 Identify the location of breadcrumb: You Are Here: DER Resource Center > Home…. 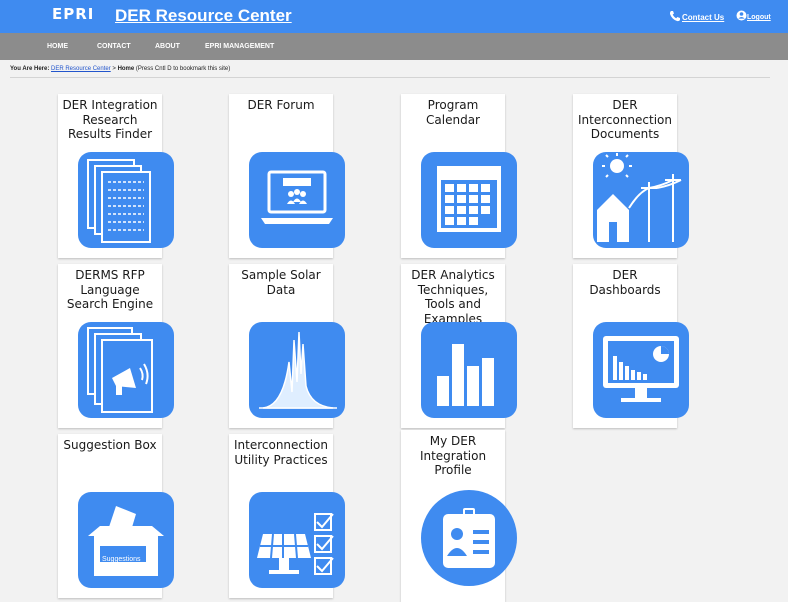
(120, 69).